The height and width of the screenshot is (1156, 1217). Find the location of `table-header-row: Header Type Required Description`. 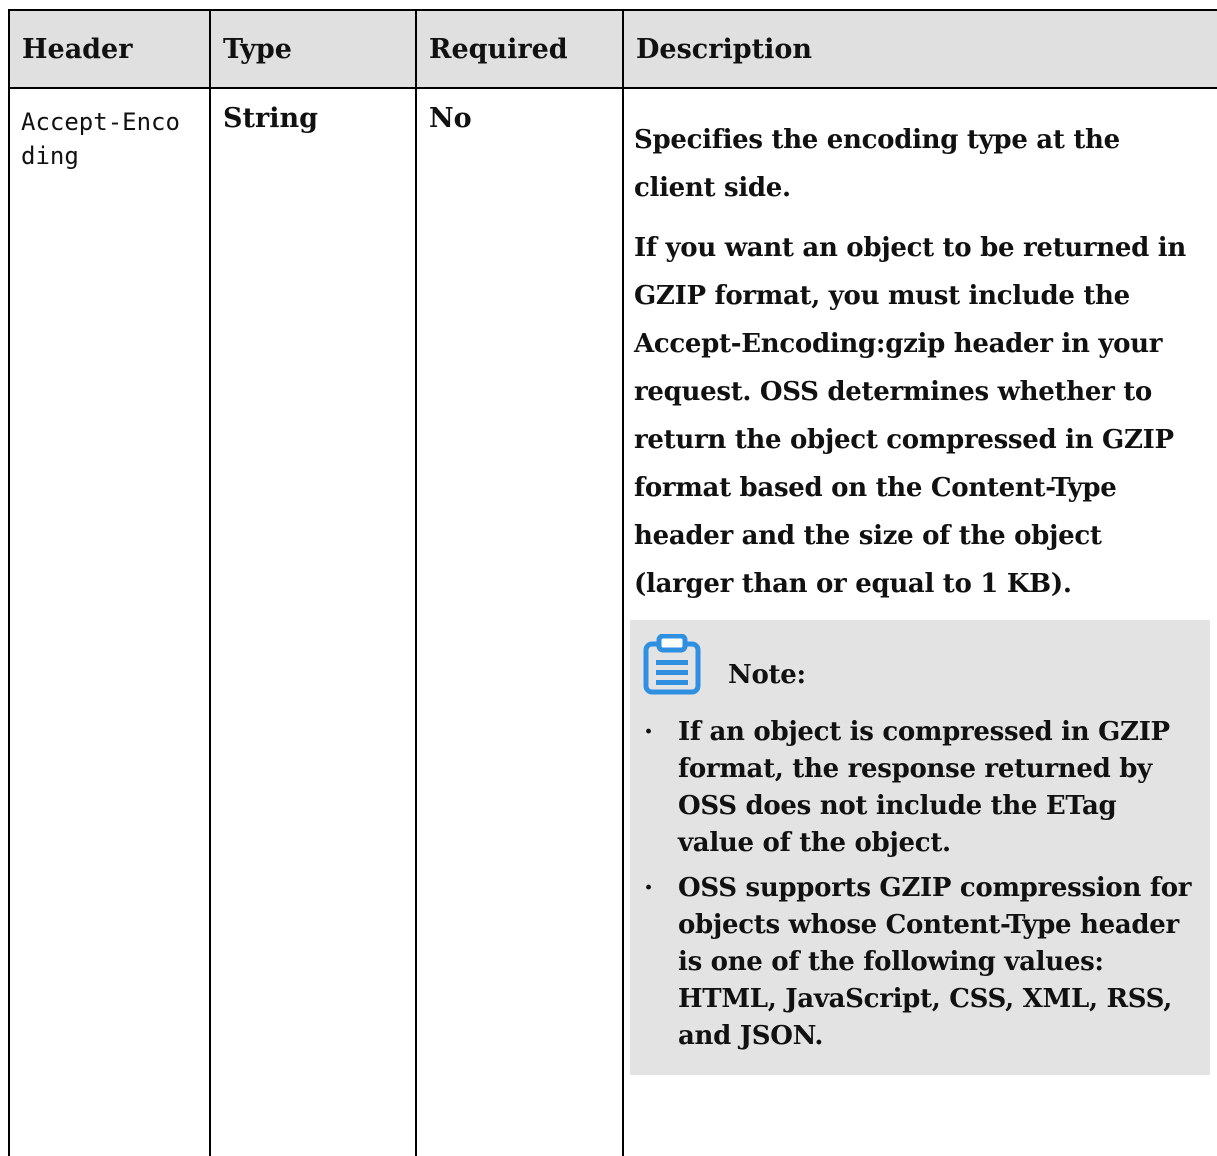

table-header-row: Header Type Required Description is located at coordinates (612, 49).